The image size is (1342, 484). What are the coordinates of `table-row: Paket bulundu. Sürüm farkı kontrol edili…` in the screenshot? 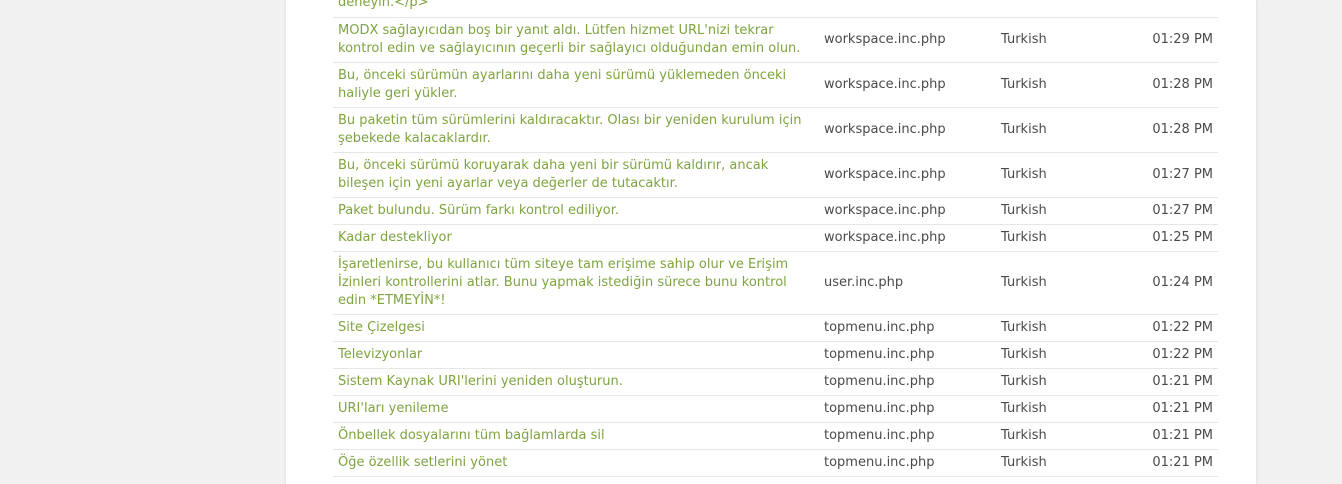 It's located at (775, 211).